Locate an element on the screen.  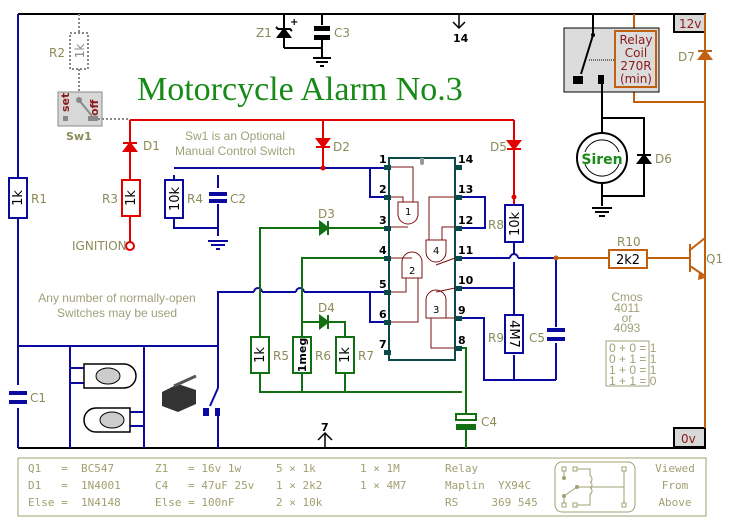
relay-coil-line4: (min) is located at coordinates (636, 79).